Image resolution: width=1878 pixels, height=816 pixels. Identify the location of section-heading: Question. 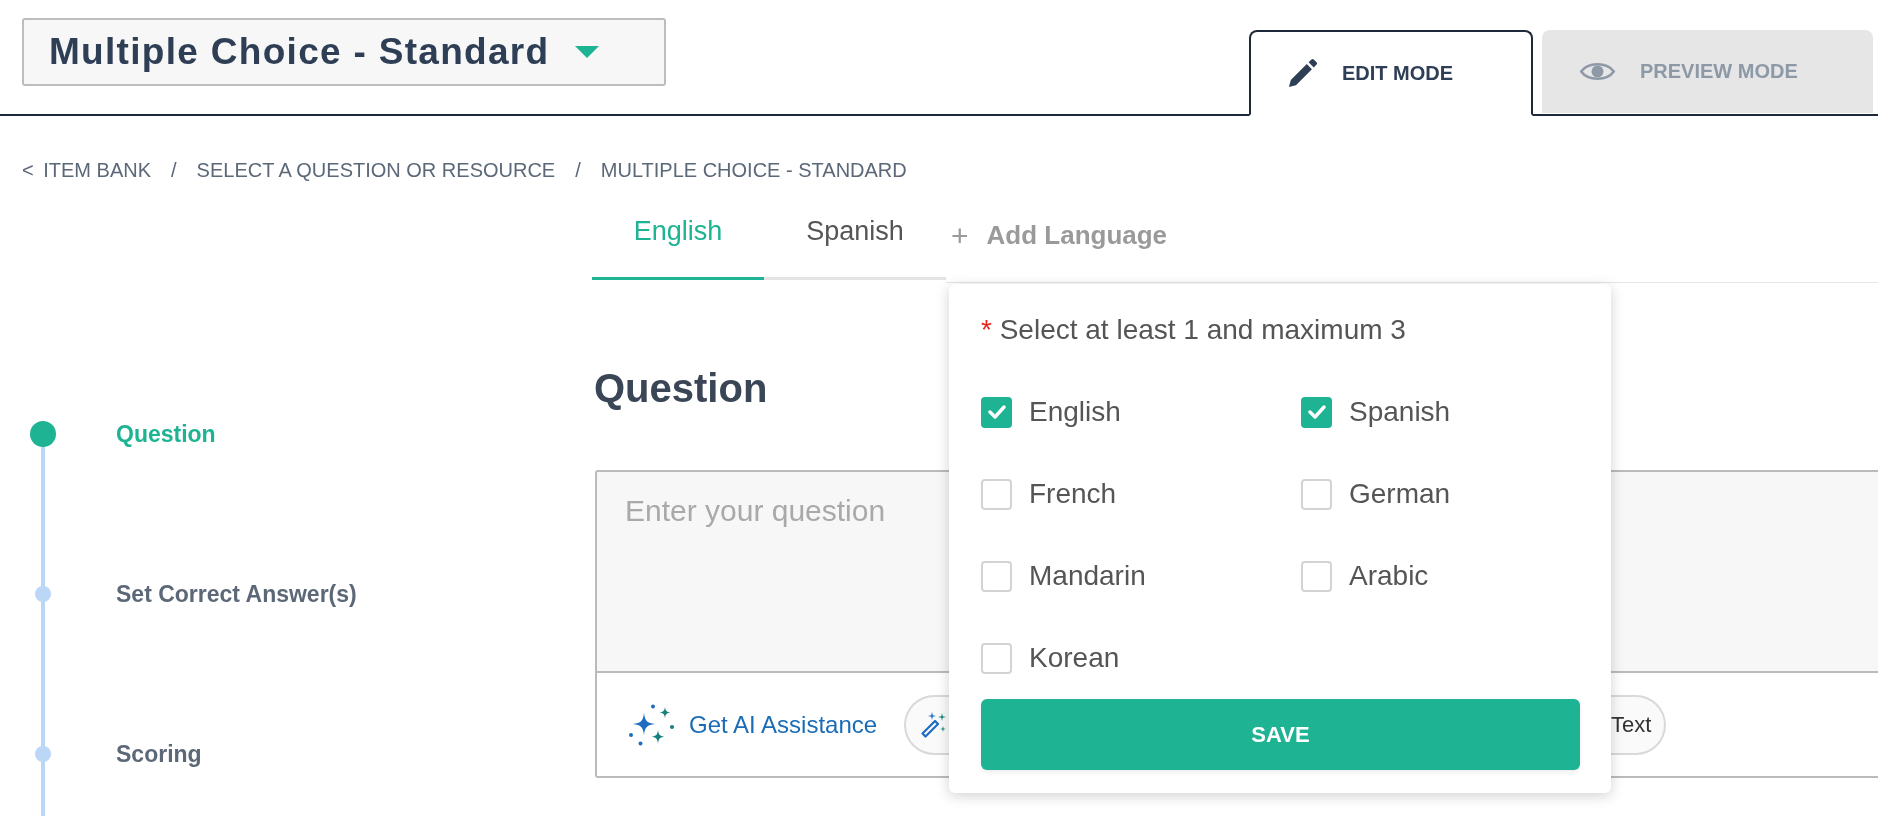
(681, 388).